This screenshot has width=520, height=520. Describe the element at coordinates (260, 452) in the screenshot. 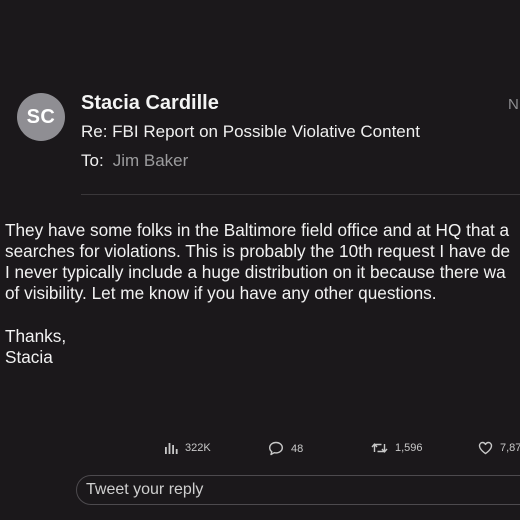

I see `tweet-action-bar: 322K 48 1,596 7,87` at that location.